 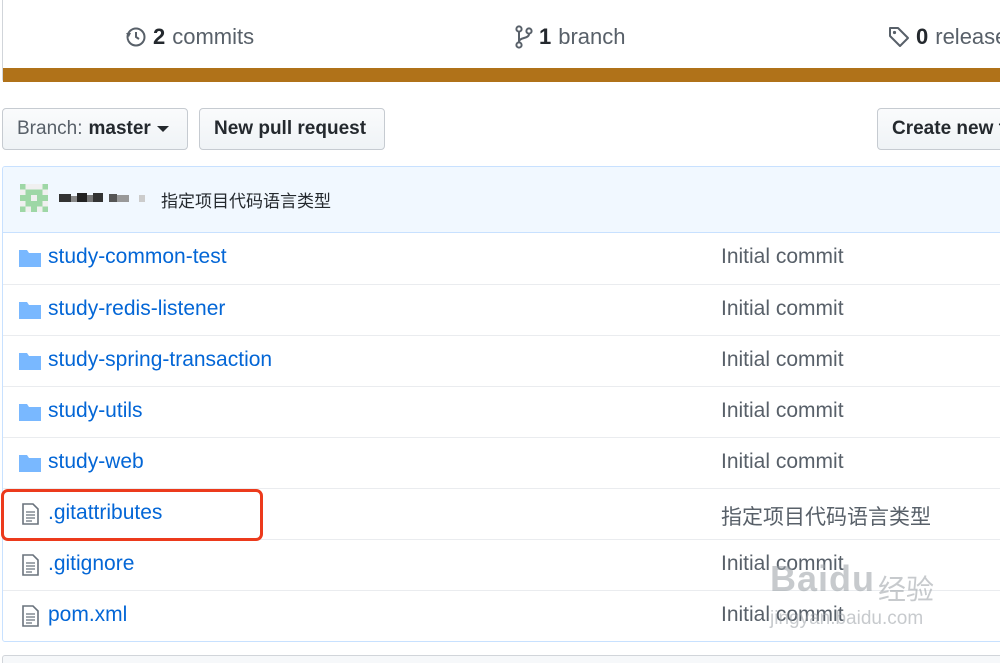 I want to click on readme-panel-edge, so click(x=501, y=659).